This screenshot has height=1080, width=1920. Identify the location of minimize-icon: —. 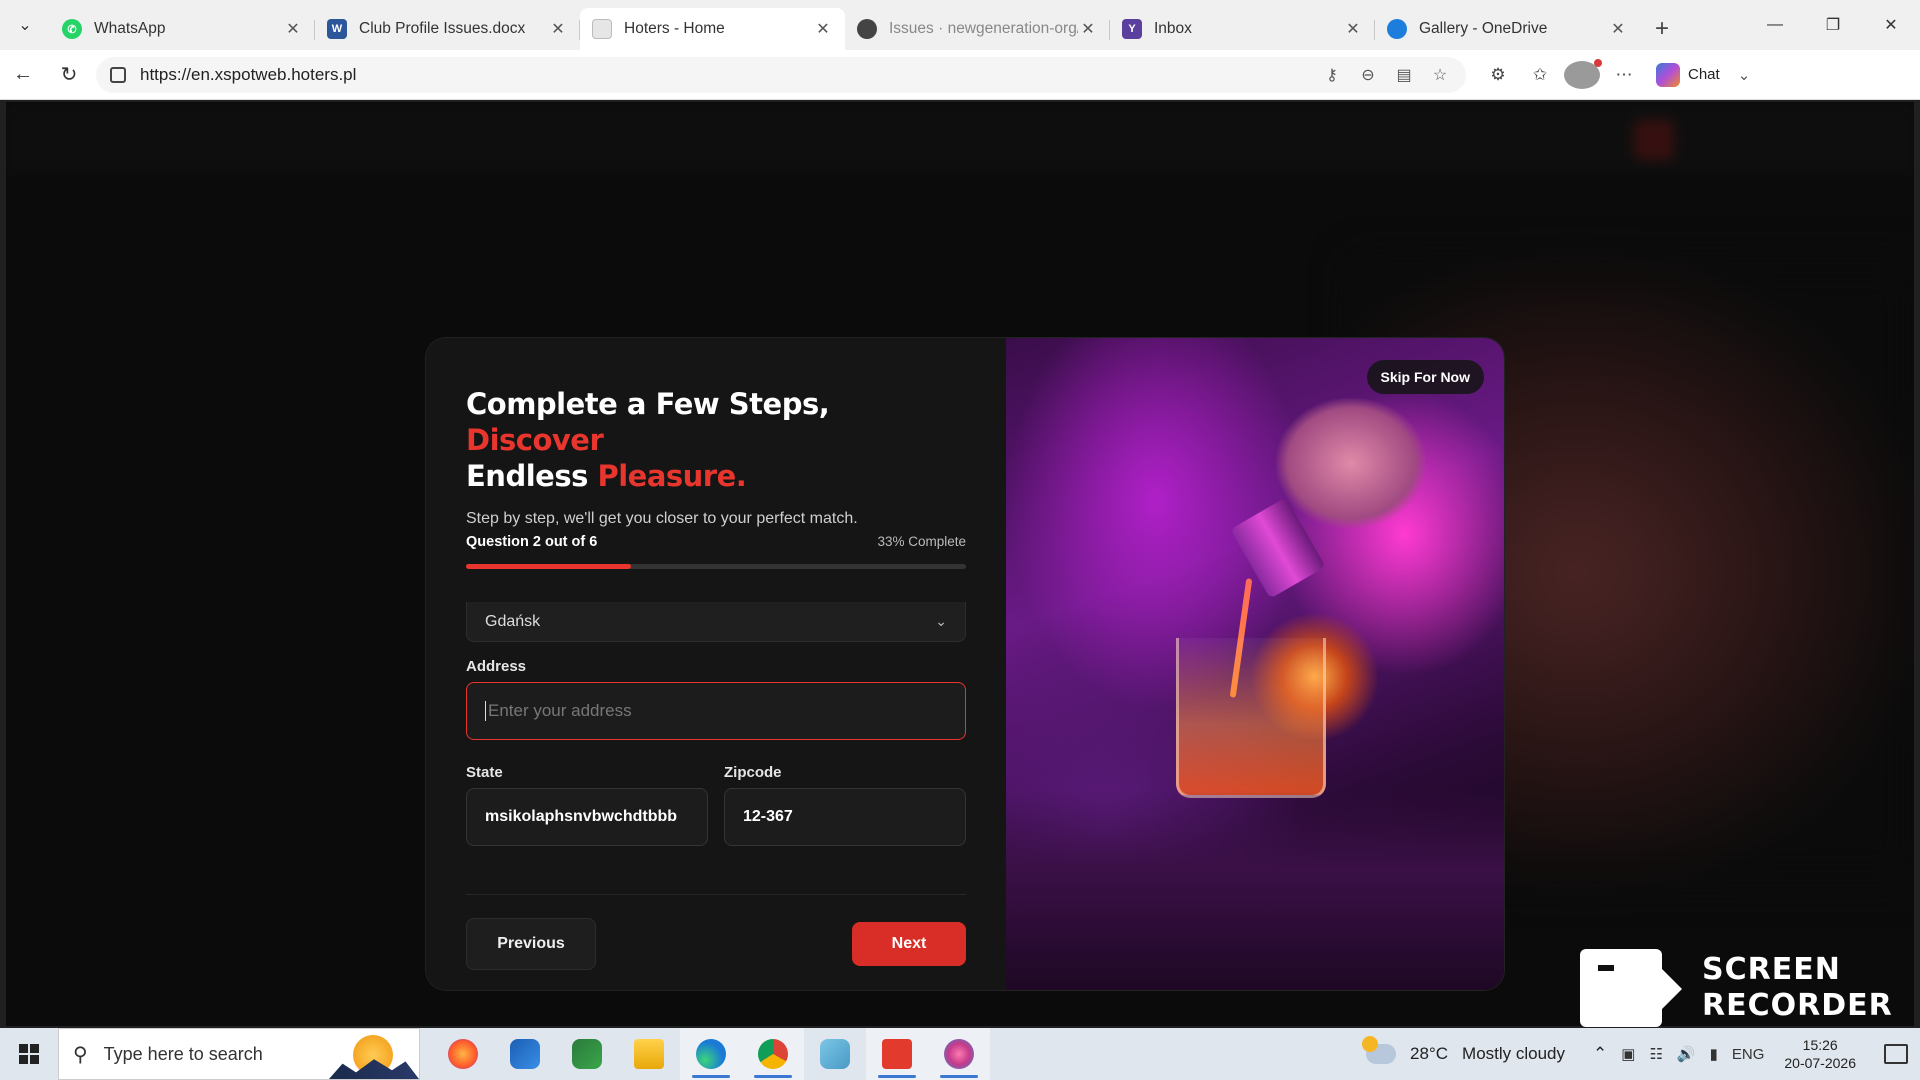
(1775, 24).